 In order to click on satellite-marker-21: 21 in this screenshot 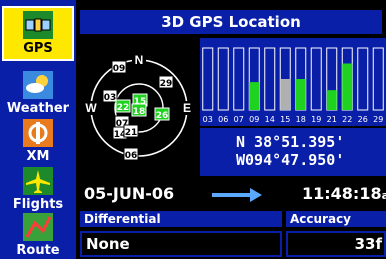, I will do `click(131, 131)`.